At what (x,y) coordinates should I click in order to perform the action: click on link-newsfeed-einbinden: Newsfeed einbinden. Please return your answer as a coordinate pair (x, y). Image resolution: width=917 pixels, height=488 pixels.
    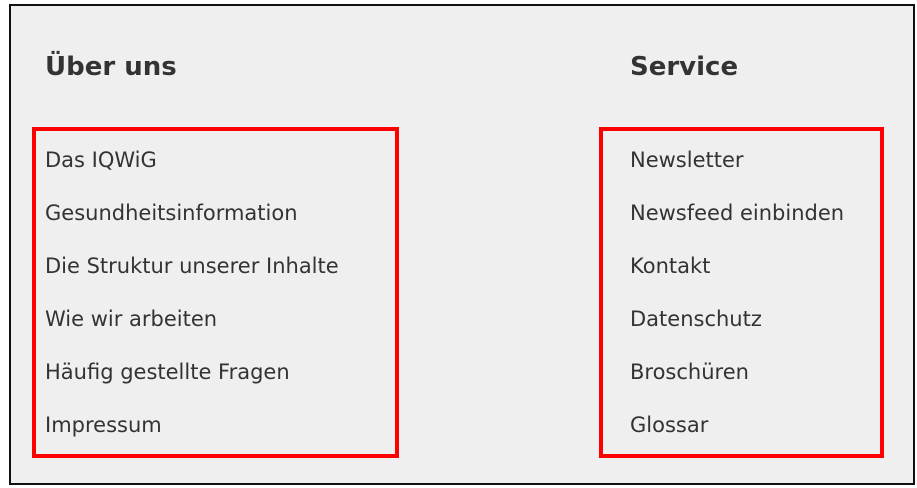
    Looking at the image, I should click on (737, 213).